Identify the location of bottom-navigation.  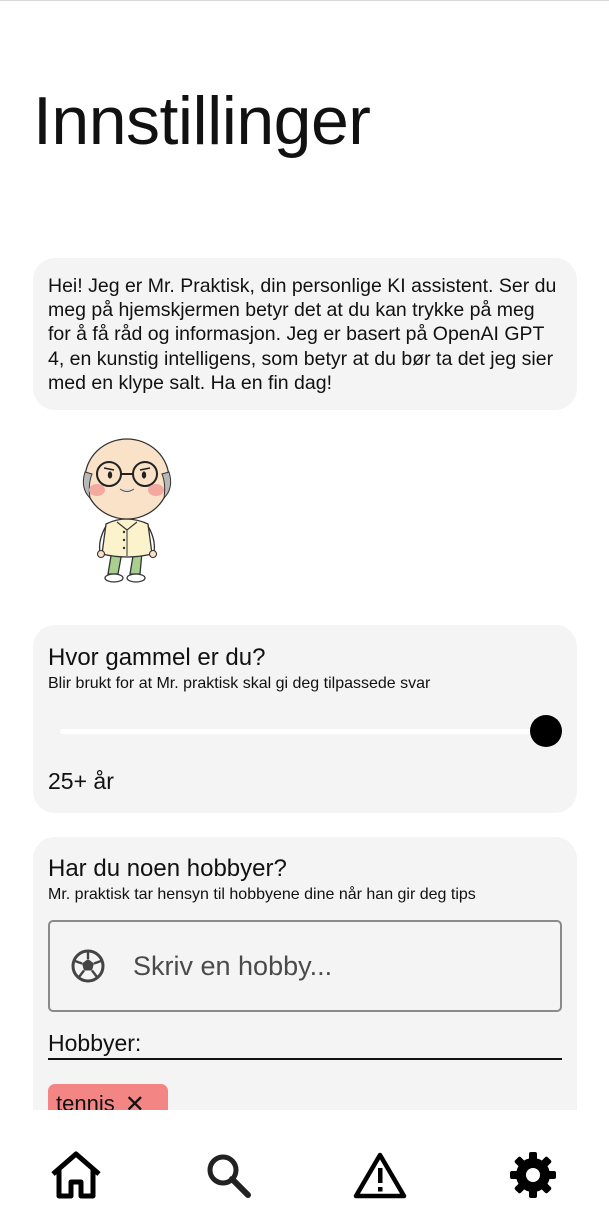
(304, 1169).